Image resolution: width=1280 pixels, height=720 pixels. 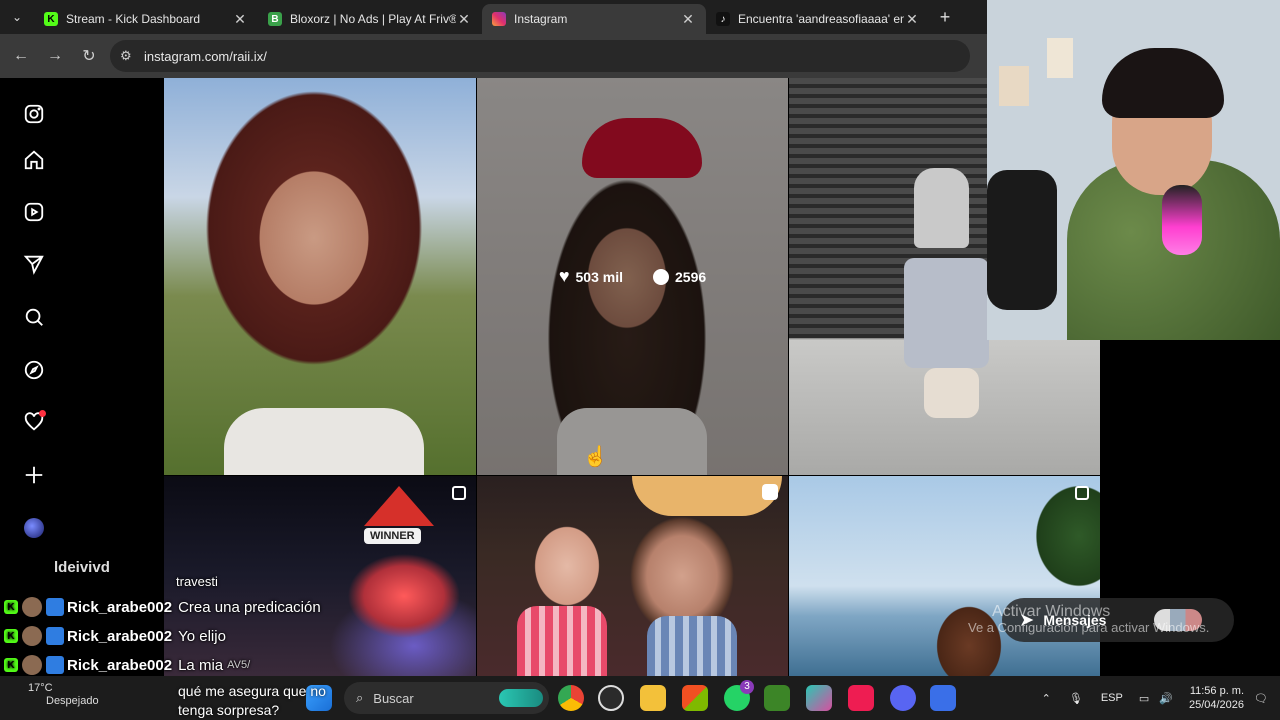 I want to click on volume-icon: 🔊, so click(x=1166, y=698).